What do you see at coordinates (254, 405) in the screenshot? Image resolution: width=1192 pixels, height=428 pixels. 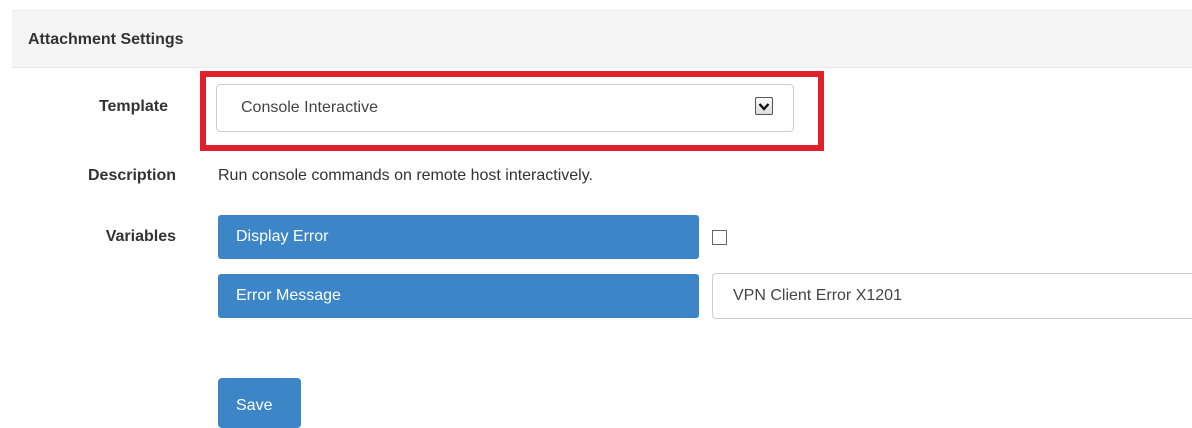 I see `save-button-label: Save` at bounding box center [254, 405].